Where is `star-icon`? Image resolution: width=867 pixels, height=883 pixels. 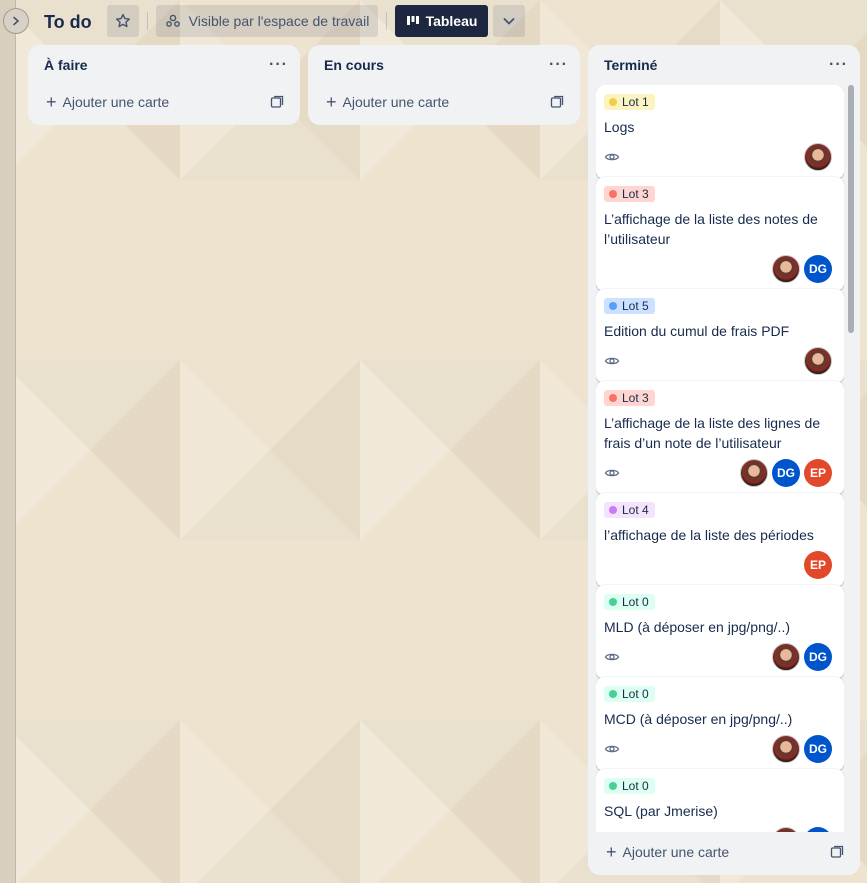
star-icon is located at coordinates (123, 20).